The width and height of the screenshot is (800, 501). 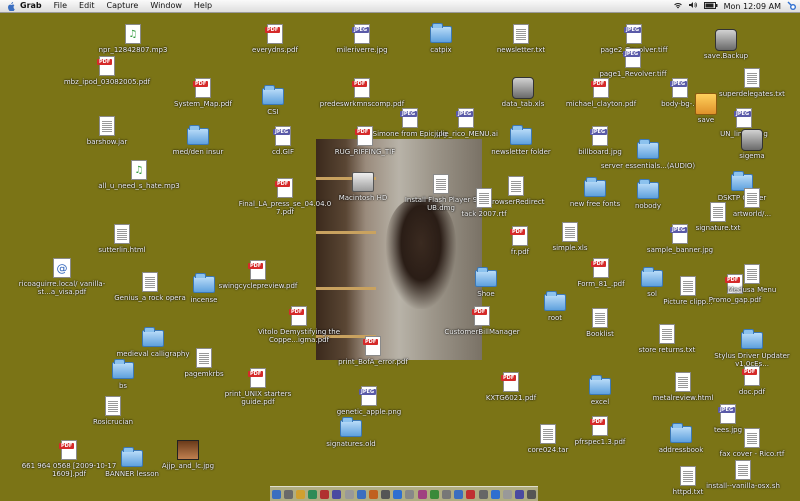 I want to click on desktop-icon: install--vanilla-osx.sh, so click(x=743, y=474).